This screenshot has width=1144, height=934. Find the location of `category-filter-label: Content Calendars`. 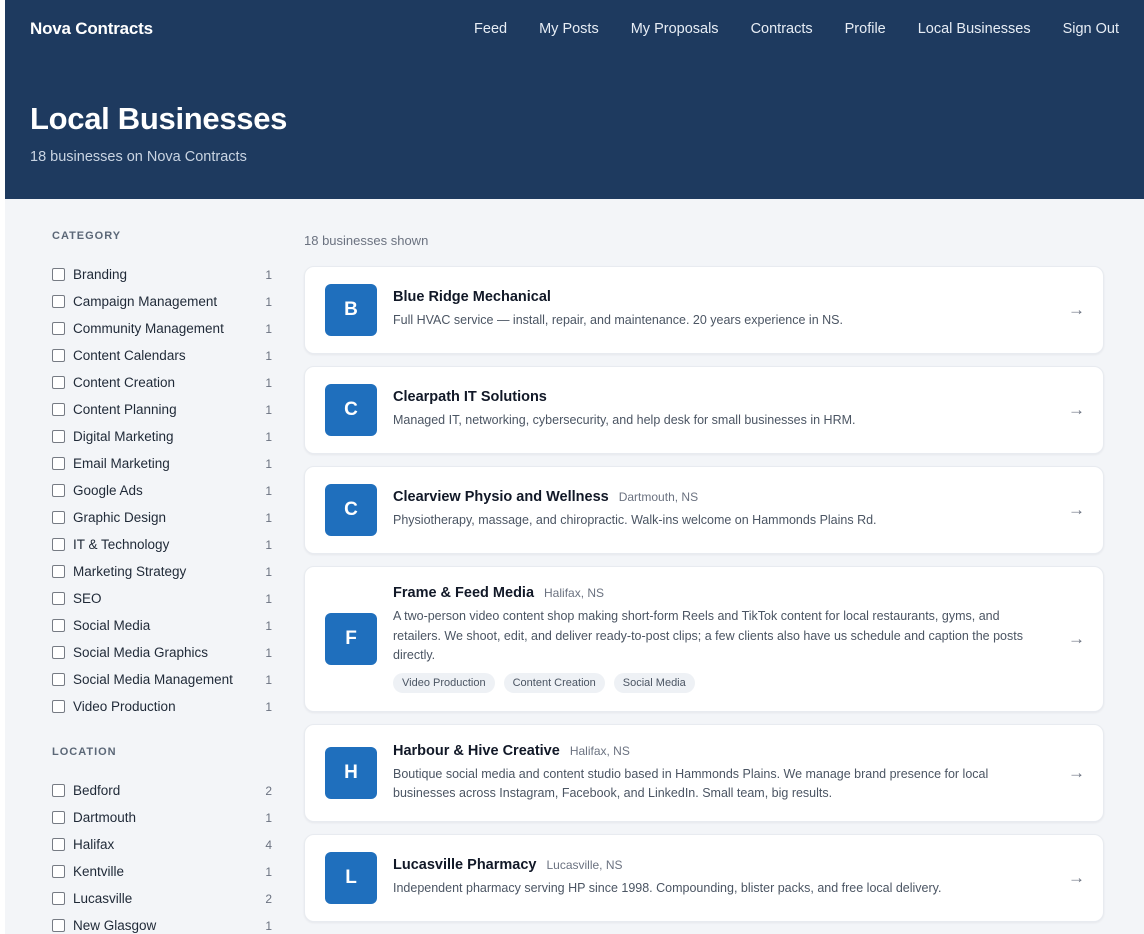

category-filter-label: Content Calendars is located at coordinates (129, 355).